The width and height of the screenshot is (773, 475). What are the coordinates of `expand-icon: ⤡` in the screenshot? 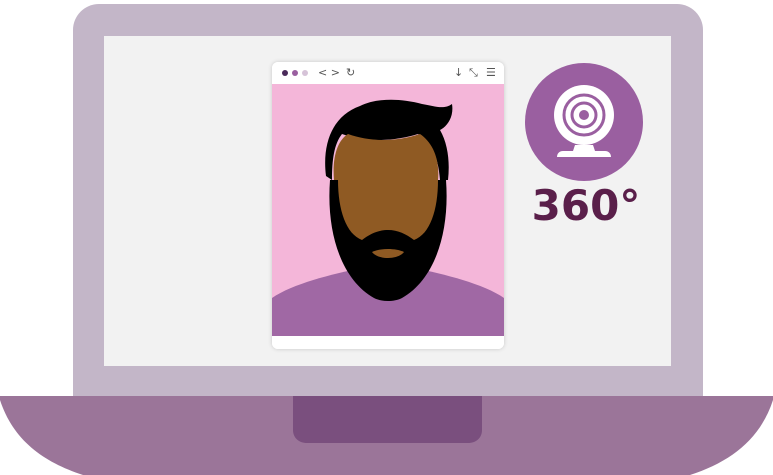 It's located at (473, 73).